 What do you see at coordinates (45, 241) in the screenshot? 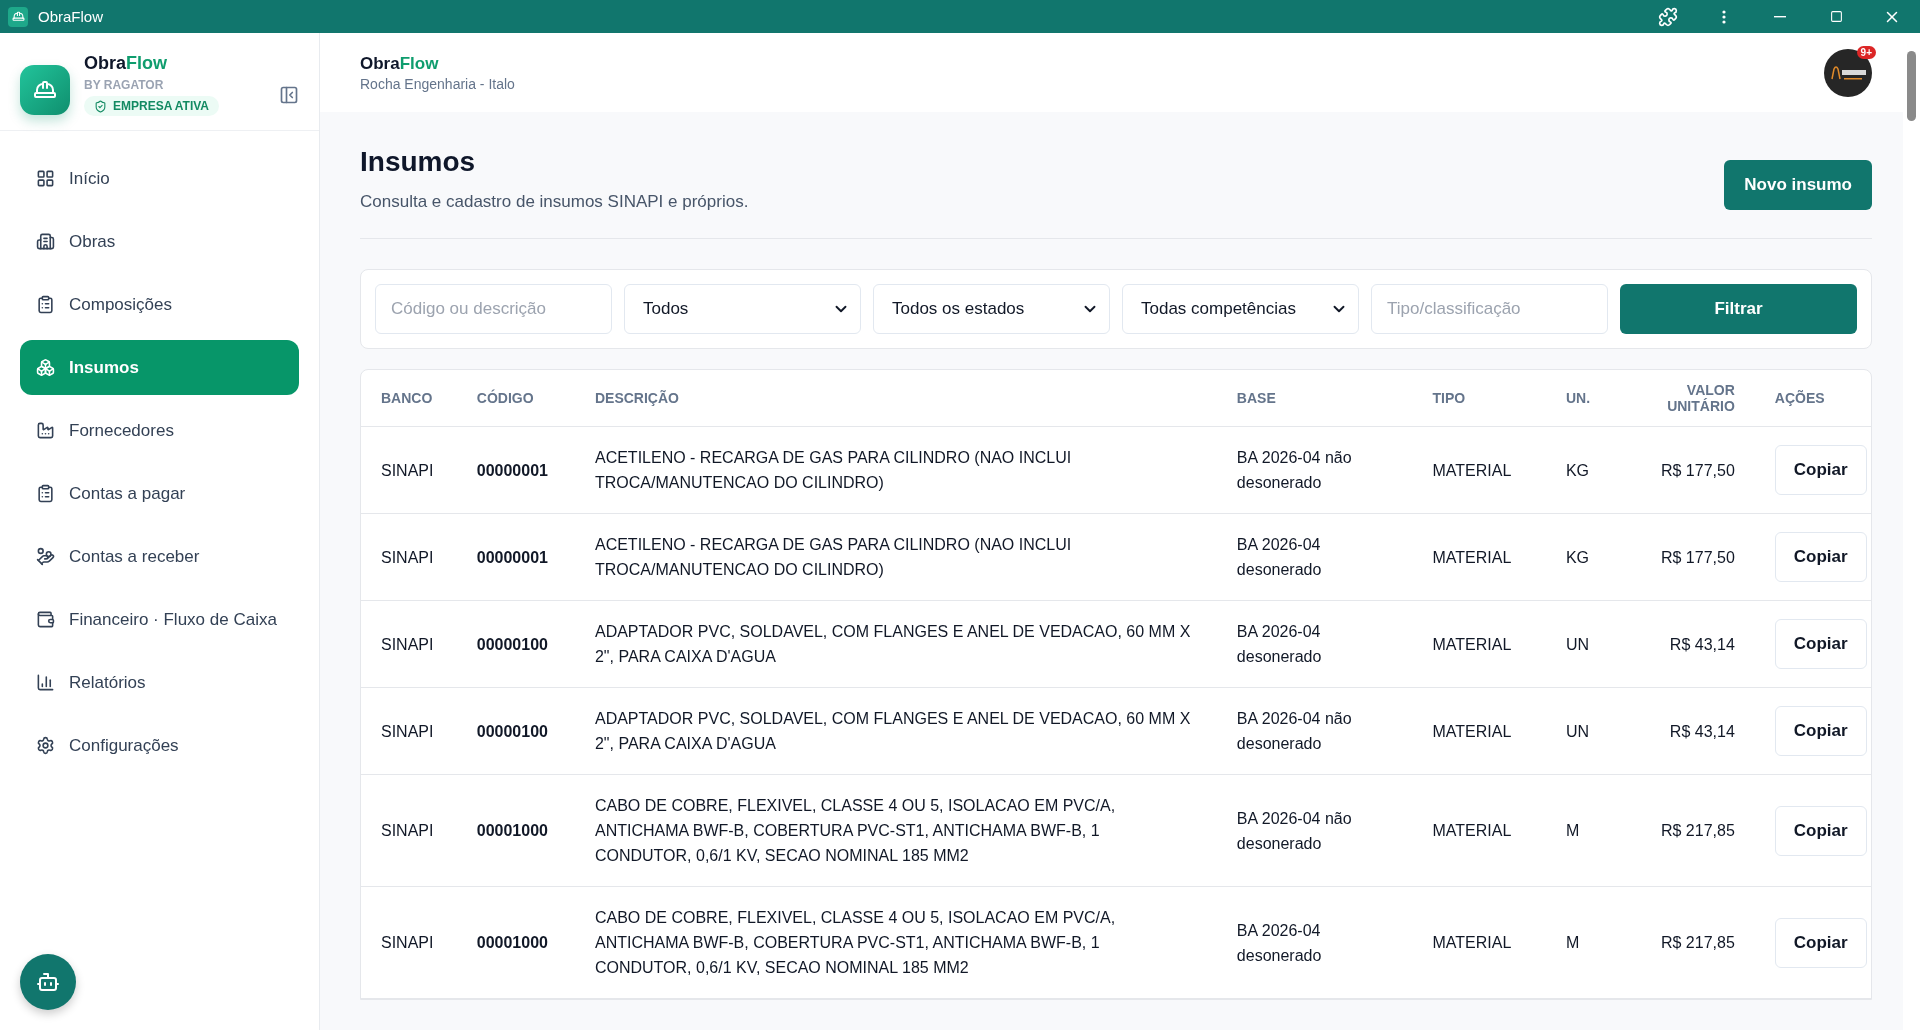
I see `building-icon` at bounding box center [45, 241].